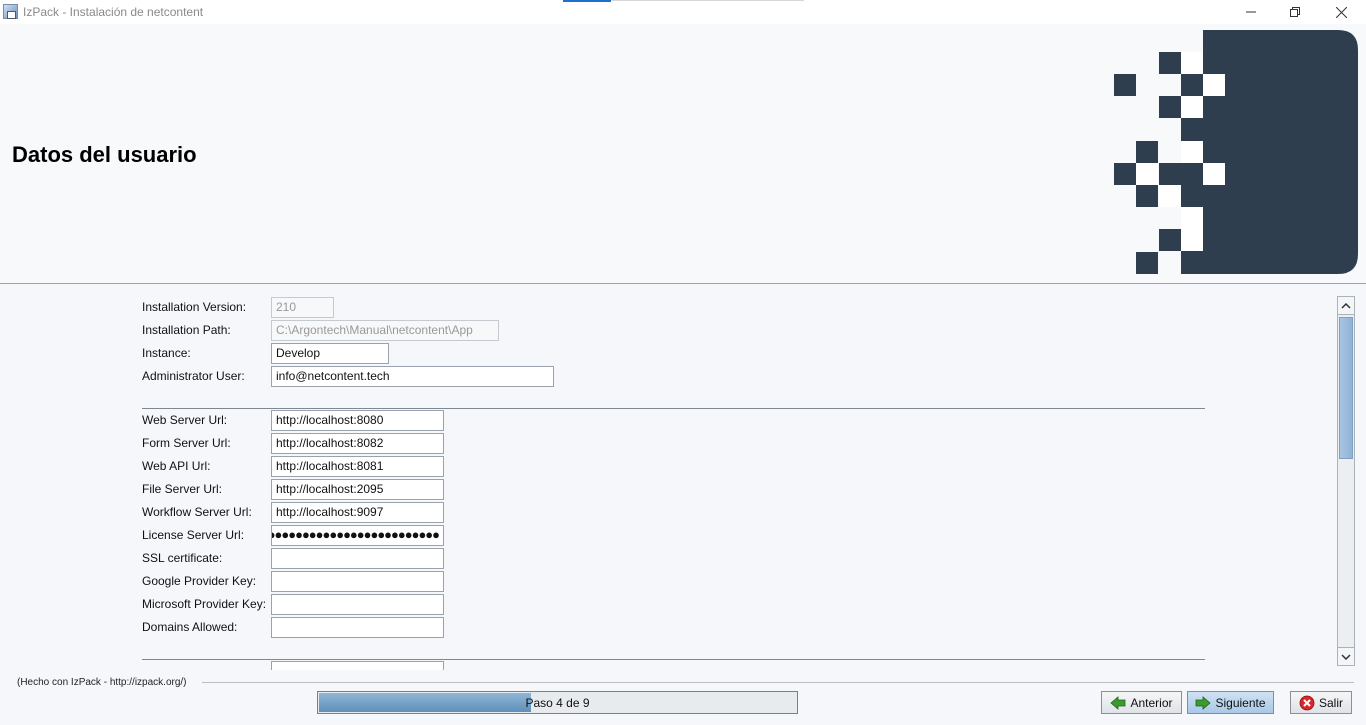 Image resolution: width=1366 pixels, height=725 pixels. What do you see at coordinates (190, 627) in the screenshot?
I see `field-label: Domains Allowed:` at bounding box center [190, 627].